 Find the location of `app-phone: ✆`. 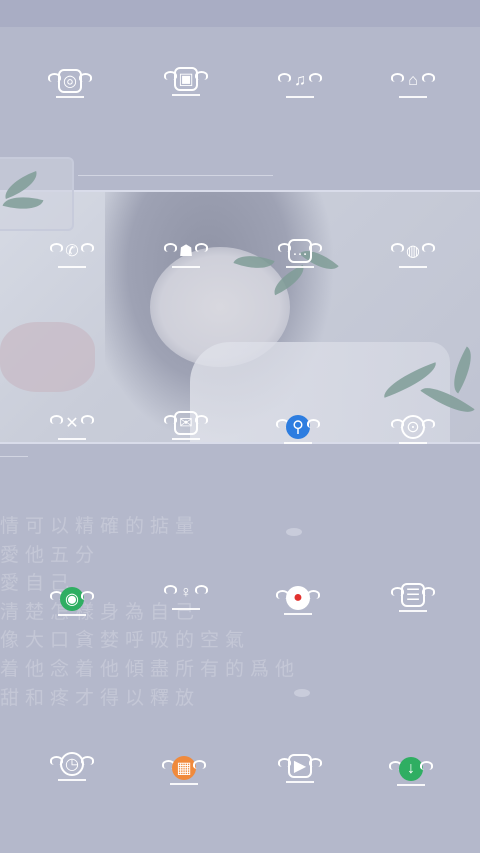

app-phone: ✆ is located at coordinates (72, 253).